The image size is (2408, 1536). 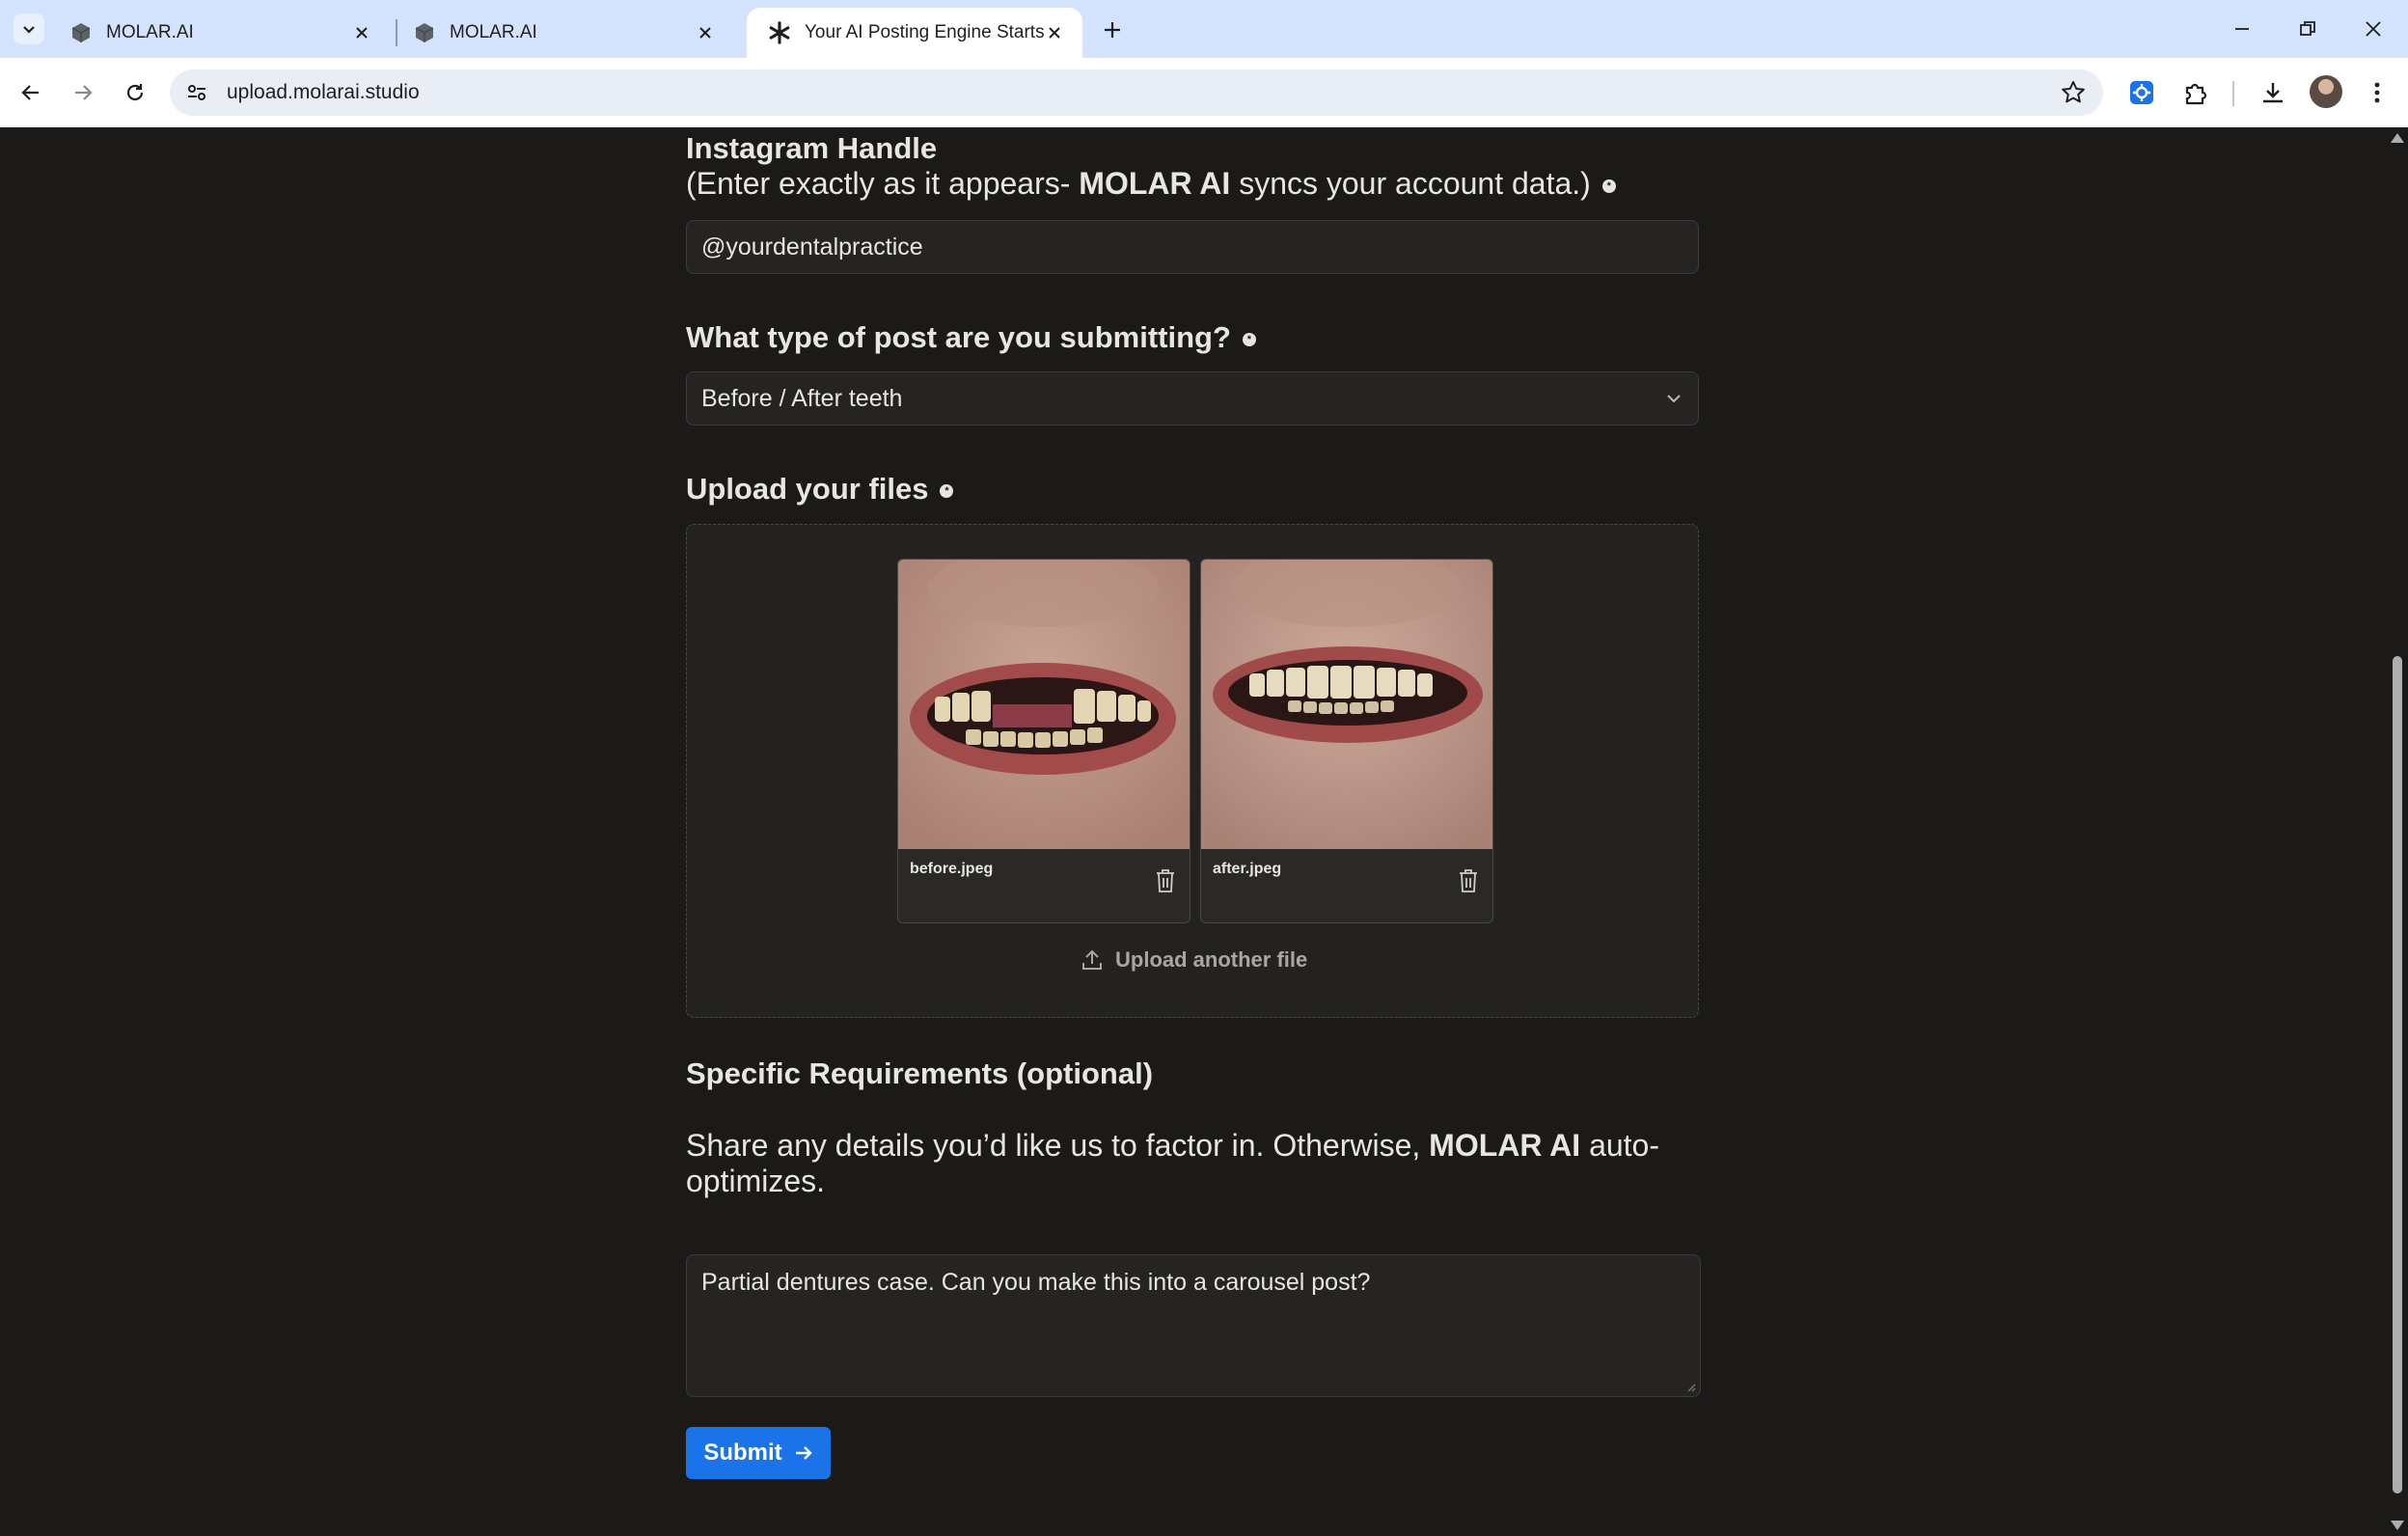 I want to click on submit-label: Submit, so click(x=742, y=1453).